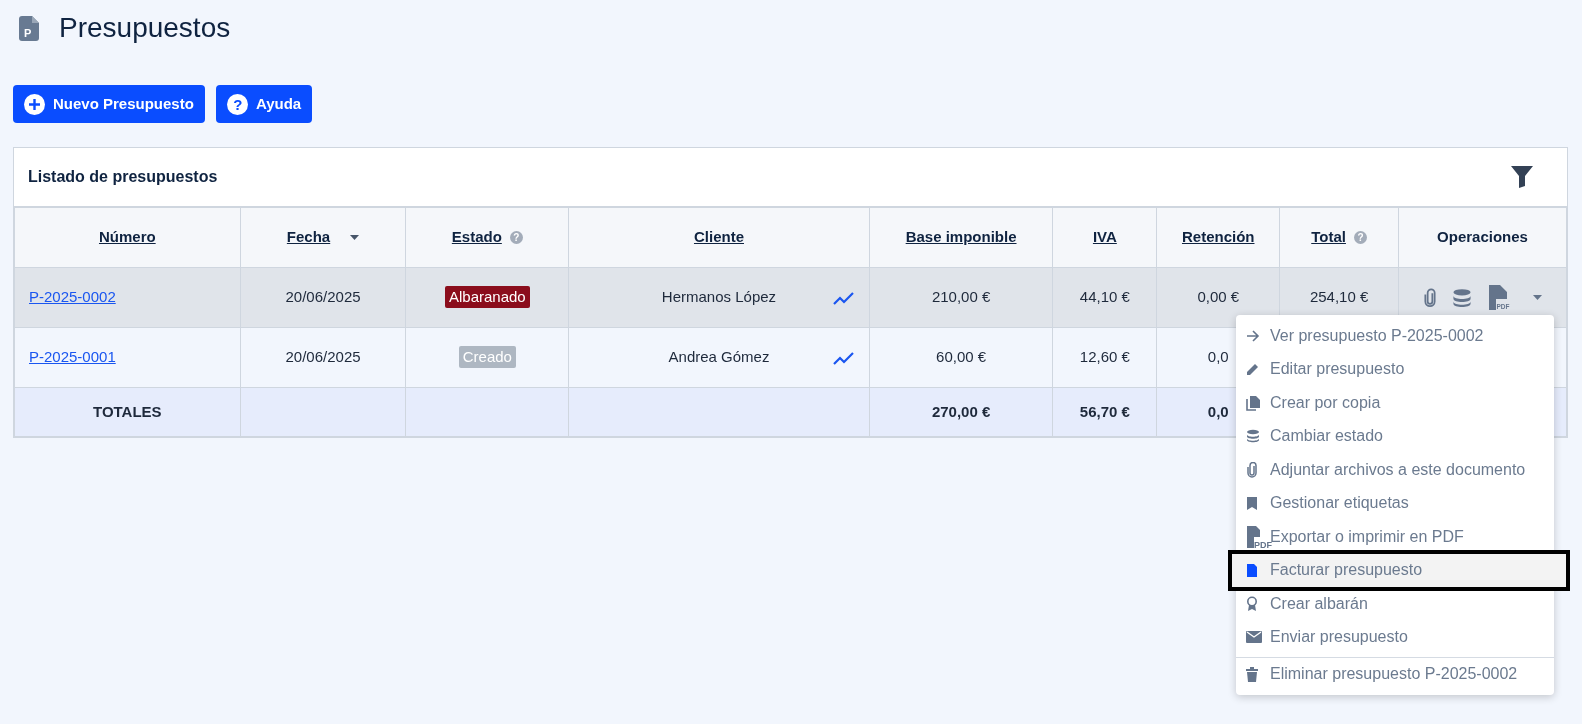 The width and height of the screenshot is (1582, 724). I want to click on budget-link: P-2025-0001, so click(72, 357).